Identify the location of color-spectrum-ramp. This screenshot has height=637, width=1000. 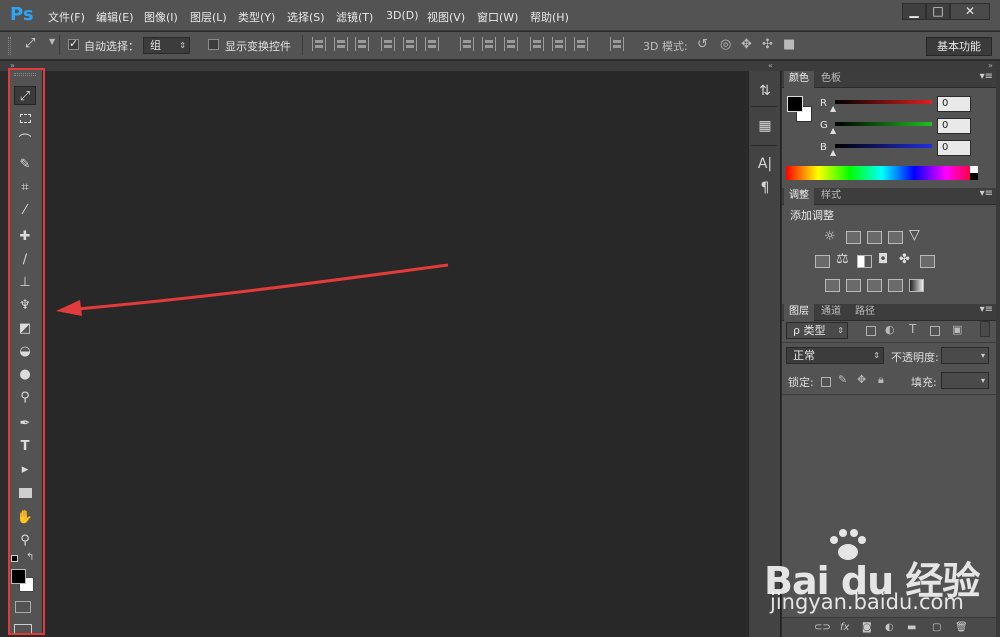
(882, 173).